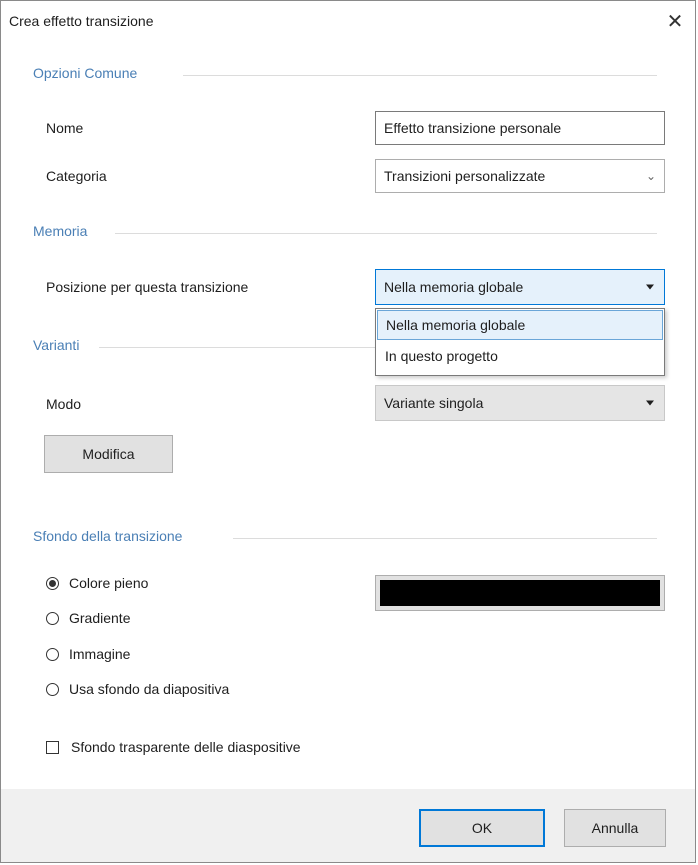 The height and width of the screenshot is (865, 698). I want to click on checkbox, so click(52, 747).